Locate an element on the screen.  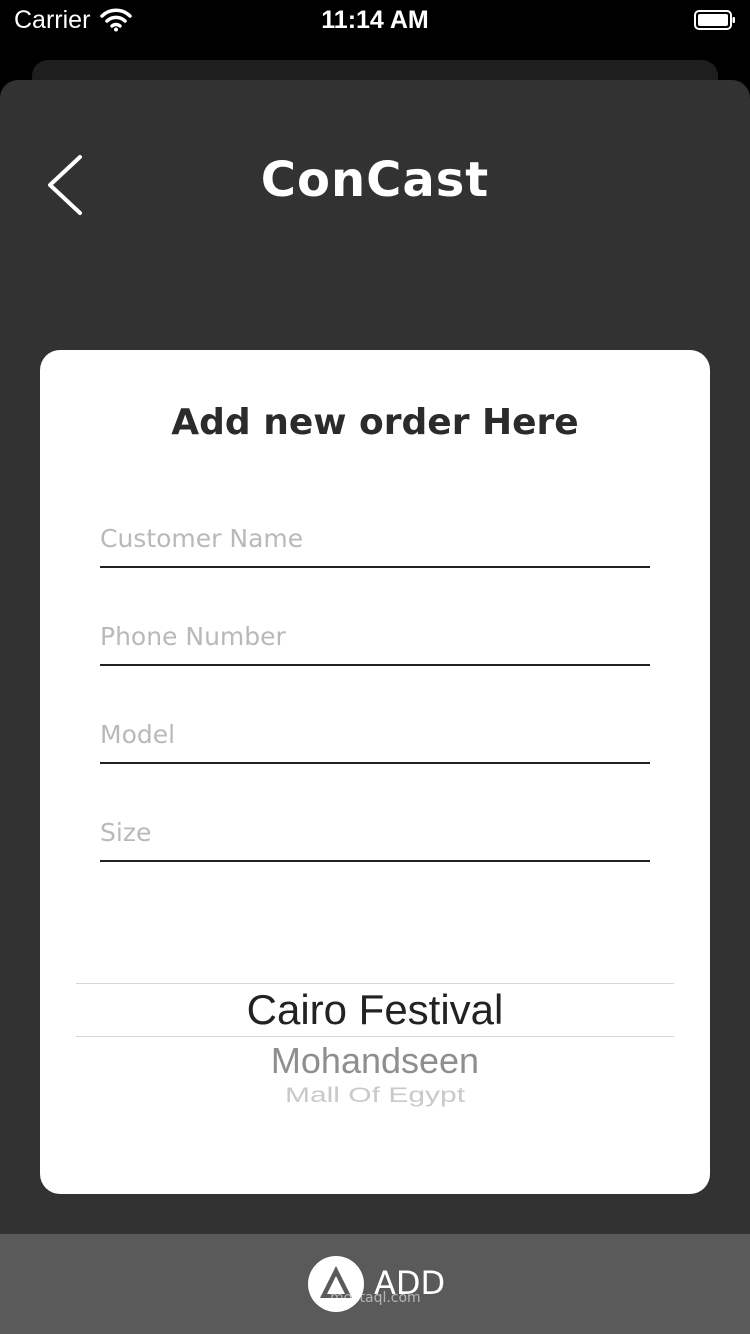
status-bar: Carrier 11:14 AM is located at coordinates (375, 21).